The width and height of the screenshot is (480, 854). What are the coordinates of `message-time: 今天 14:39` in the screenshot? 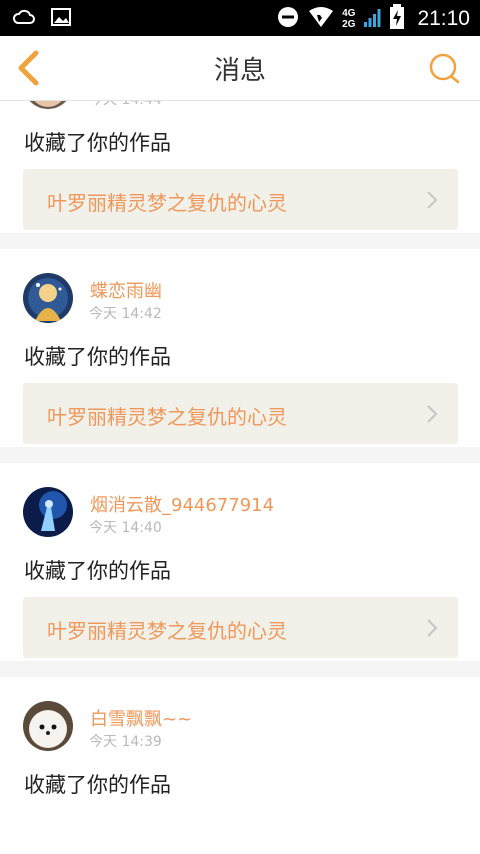 It's located at (125, 742).